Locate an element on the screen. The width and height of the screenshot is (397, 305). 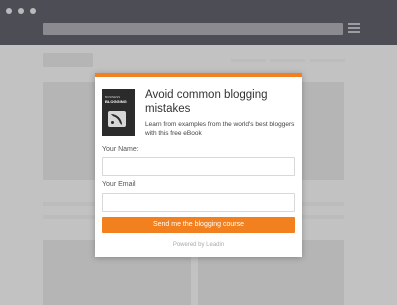
hamburger-menu-icon is located at coordinates (354, 28).